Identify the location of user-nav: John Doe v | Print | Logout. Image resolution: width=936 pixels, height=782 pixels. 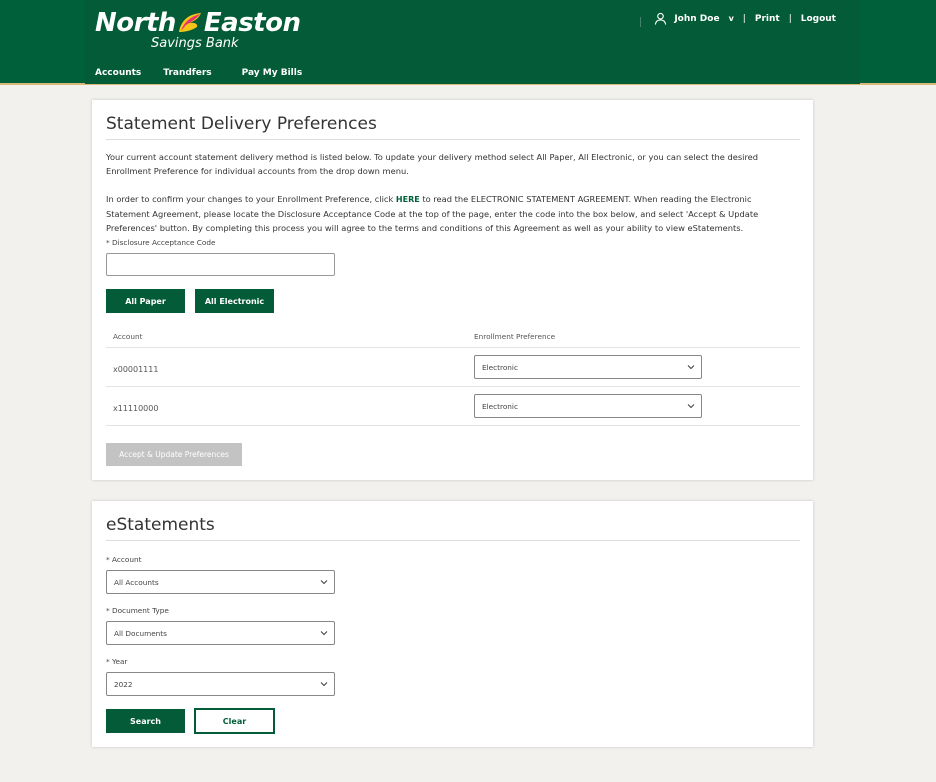
(745, 18).